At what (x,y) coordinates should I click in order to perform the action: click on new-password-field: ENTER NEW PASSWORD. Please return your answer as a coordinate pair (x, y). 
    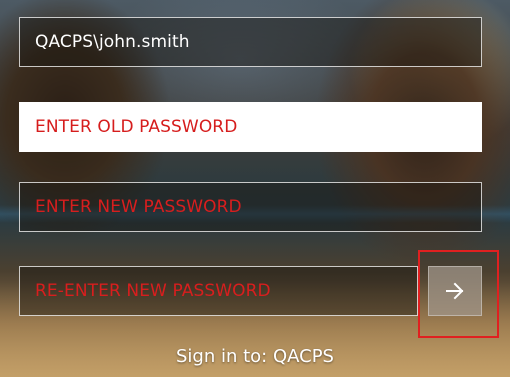
    Looking at the image, I should click on (250, 207).